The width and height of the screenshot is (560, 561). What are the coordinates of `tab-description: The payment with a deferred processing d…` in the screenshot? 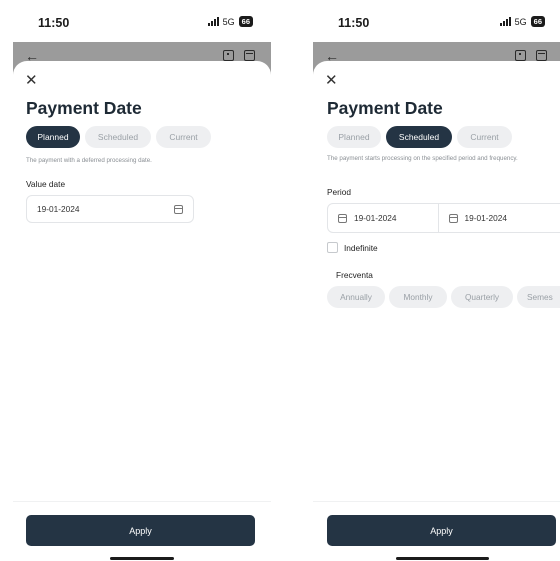 It's located at (89, 160).